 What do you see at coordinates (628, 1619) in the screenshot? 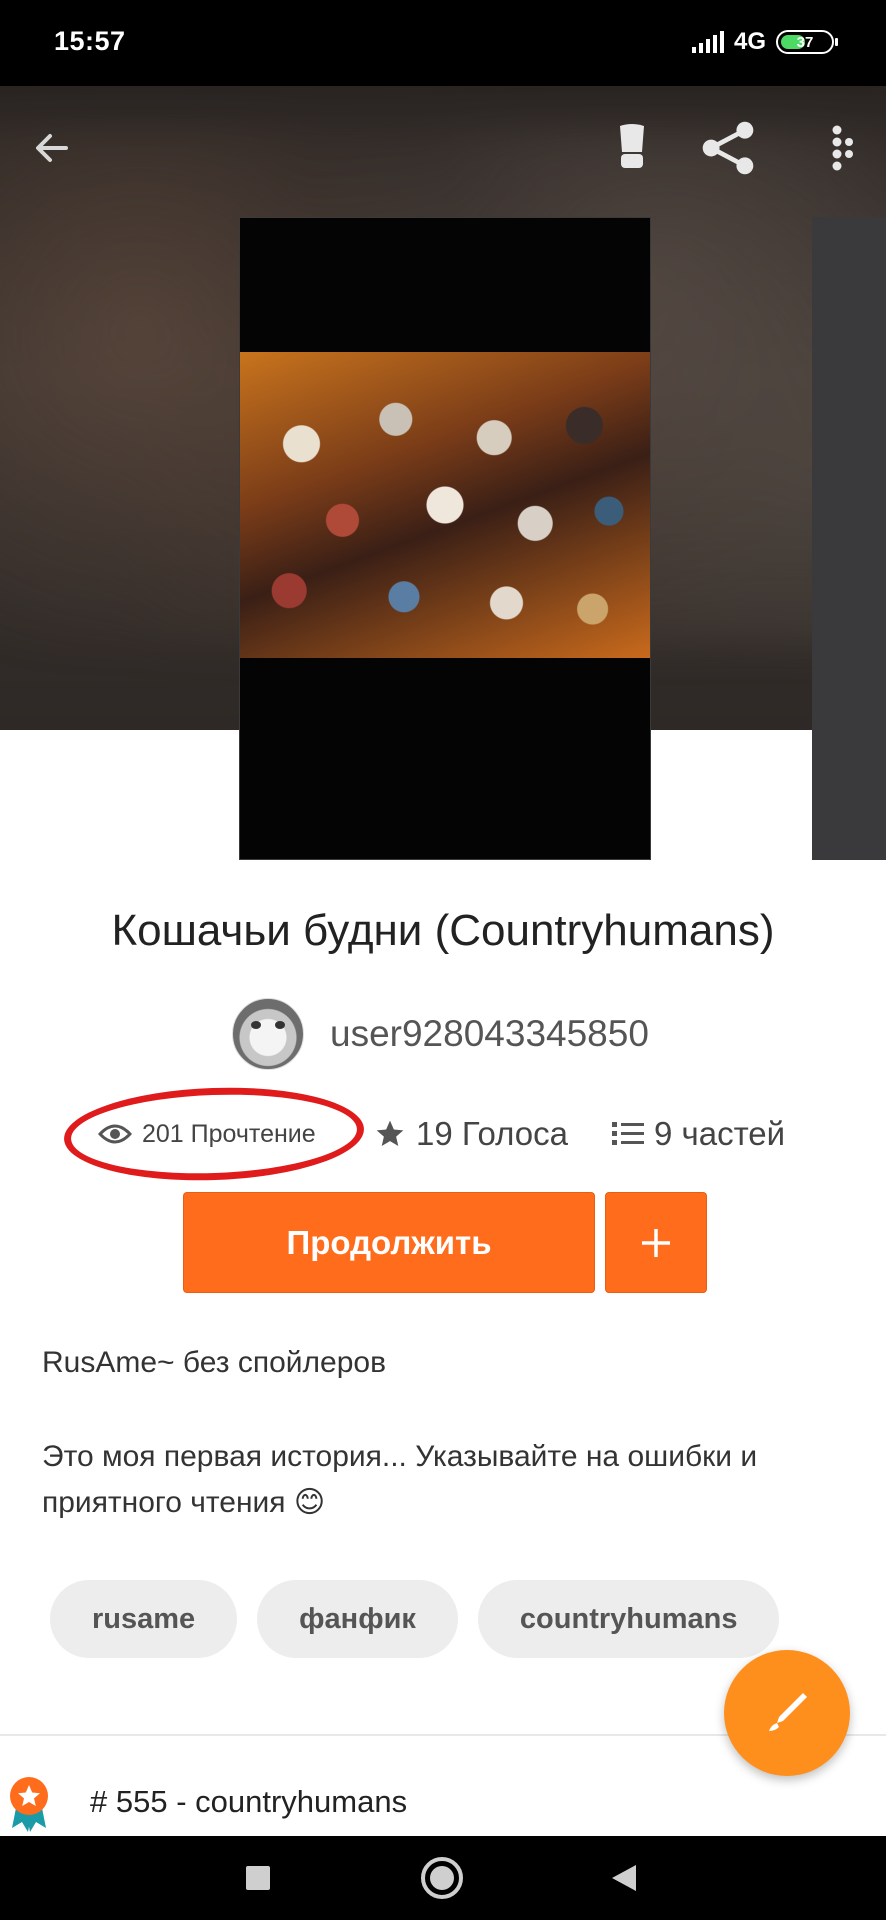
I see `tag-chip: countryhumans` at bounding box center [628, 1619].